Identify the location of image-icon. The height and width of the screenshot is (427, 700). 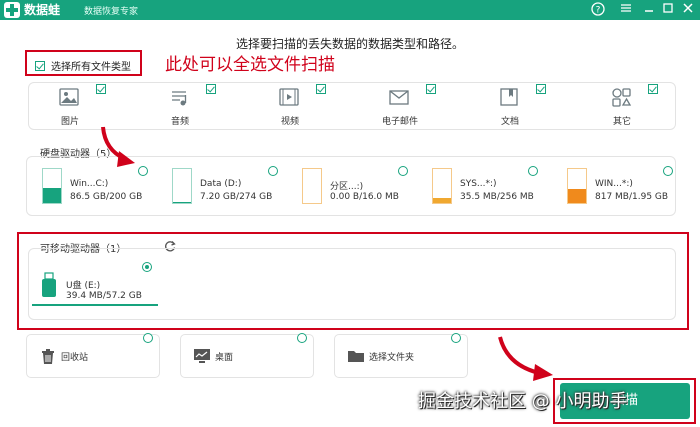
(69, 97).